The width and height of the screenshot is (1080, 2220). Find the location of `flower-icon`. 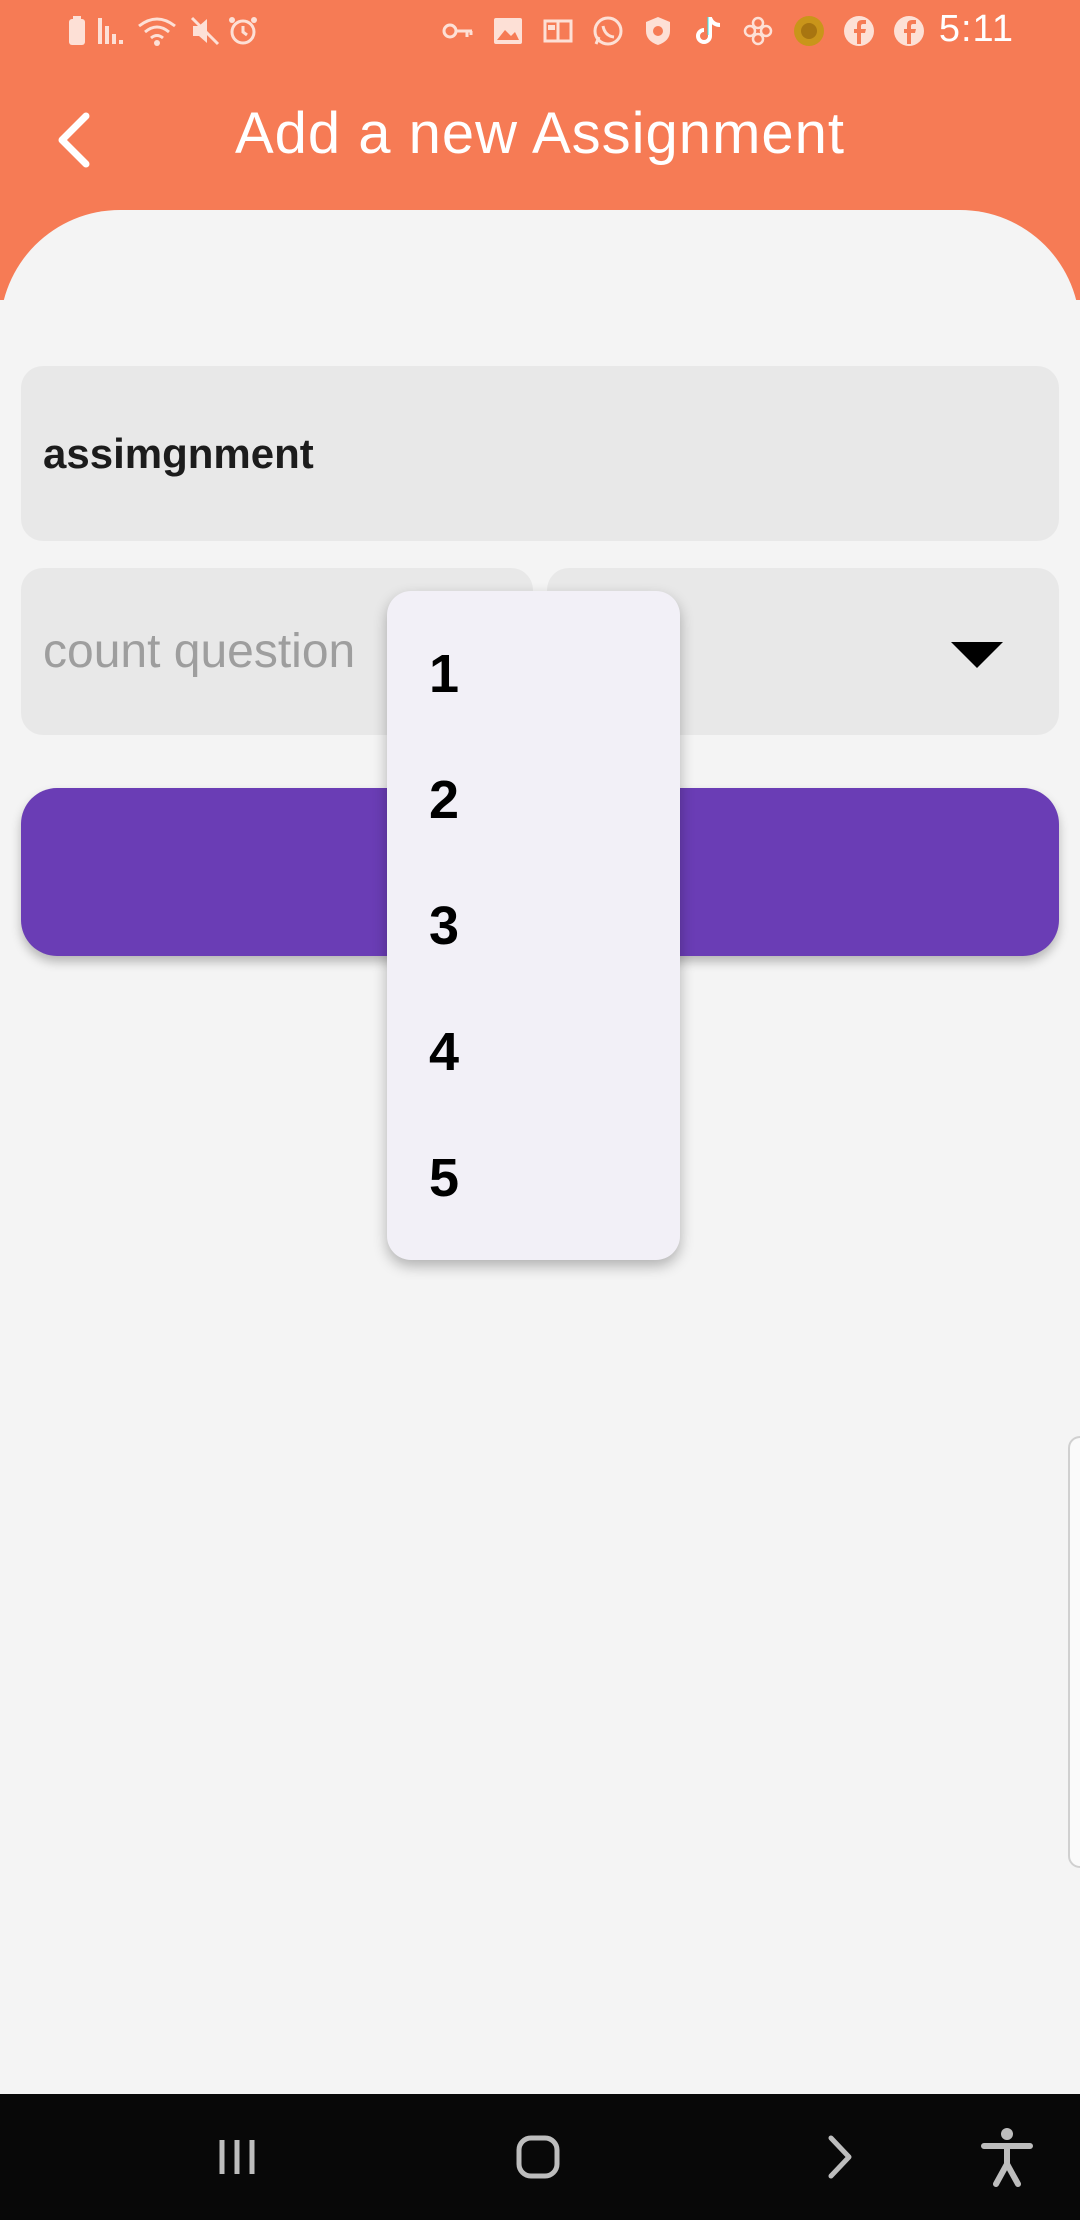

flower-icon is located at coordinates (758, 31).